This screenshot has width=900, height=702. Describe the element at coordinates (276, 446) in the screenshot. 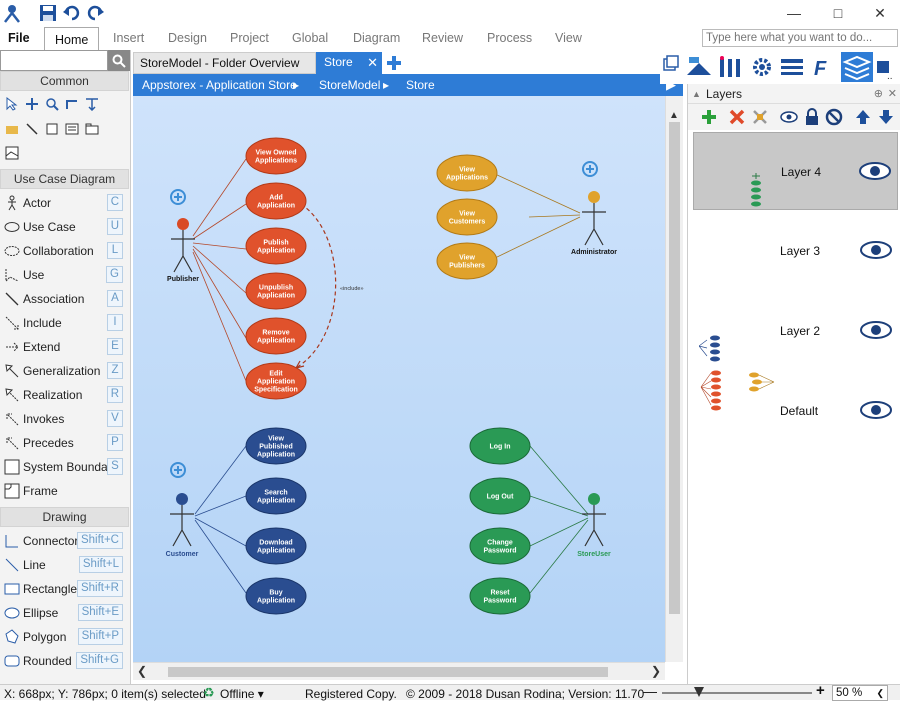

I see `uc-customer-0: ViewPublishedApplication` at that location.